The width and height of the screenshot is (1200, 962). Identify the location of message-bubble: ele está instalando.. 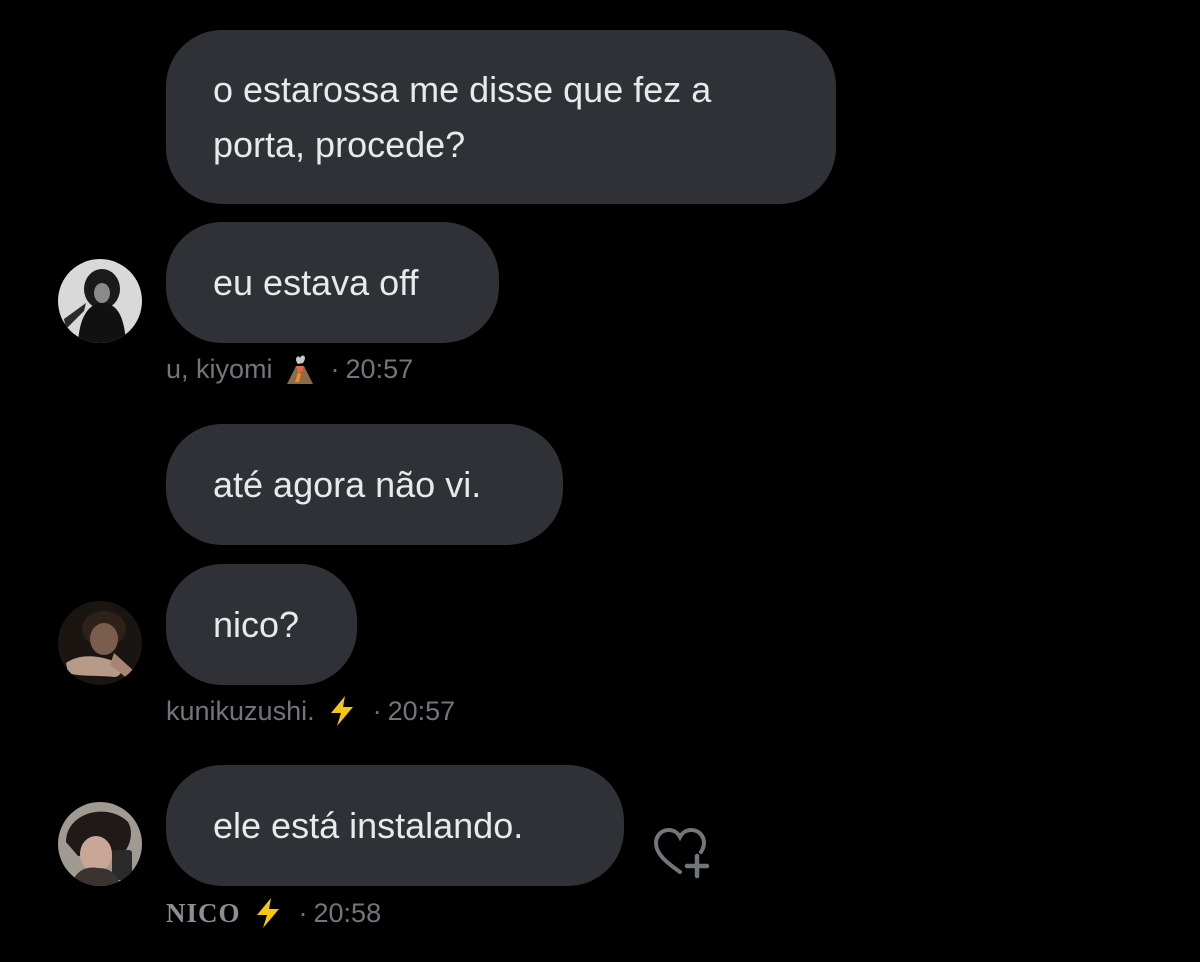
(395, 825).